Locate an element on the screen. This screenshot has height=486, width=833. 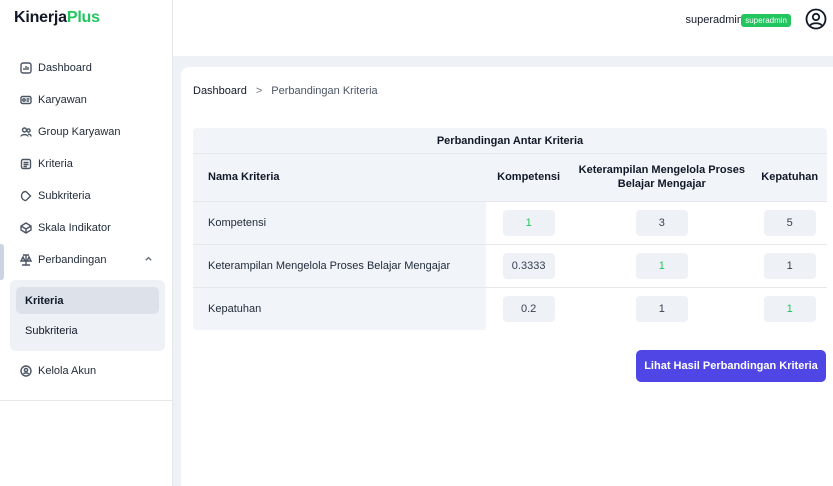
username: superadmin is located at coordinates (714, 20).